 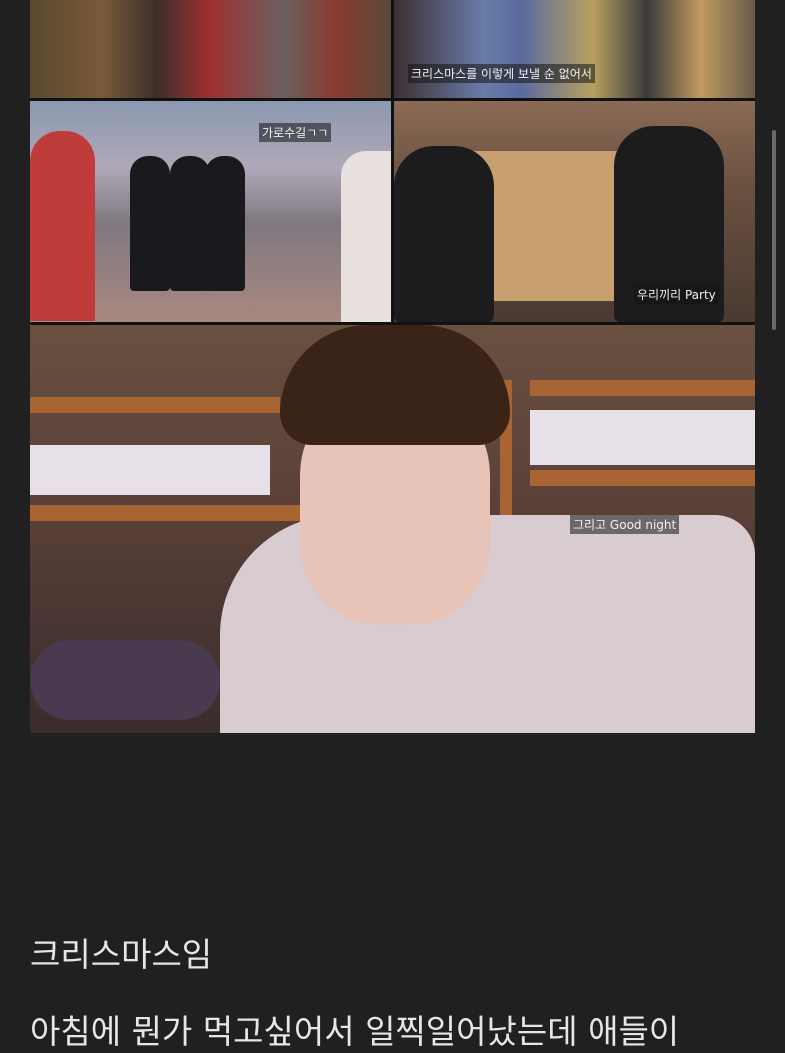 What do you see at coordinates (774, 230) in the screenshot?
I see `scrollbar` at bounding box center [774, 230].